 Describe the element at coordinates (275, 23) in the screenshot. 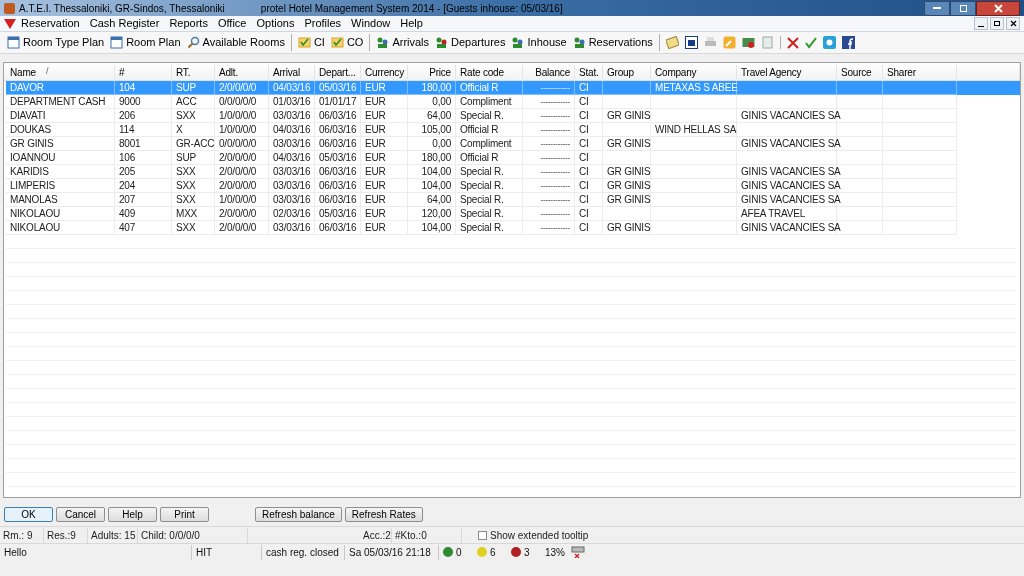

I see `menu-item: Options` at that location.